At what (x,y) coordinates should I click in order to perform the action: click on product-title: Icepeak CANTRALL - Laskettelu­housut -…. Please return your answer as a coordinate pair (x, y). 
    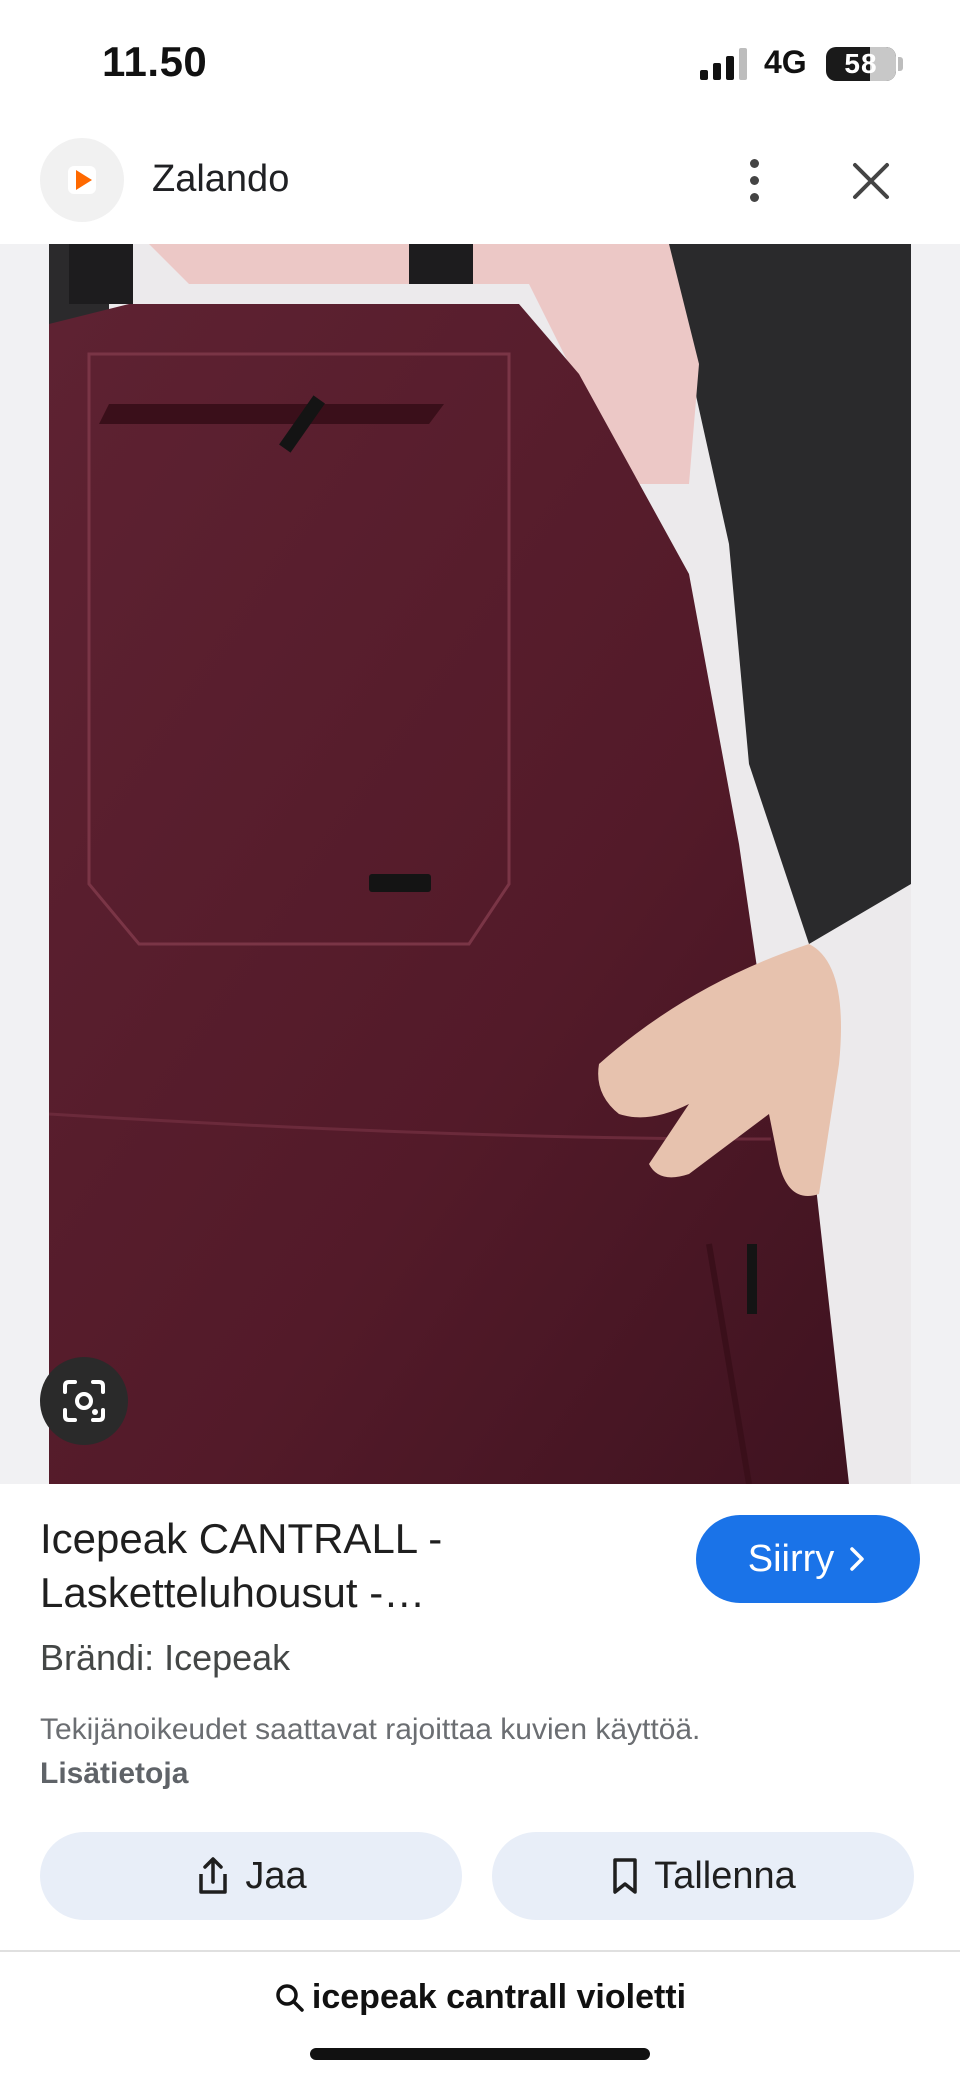
    Looking at the image, I should click on (350, 1566).